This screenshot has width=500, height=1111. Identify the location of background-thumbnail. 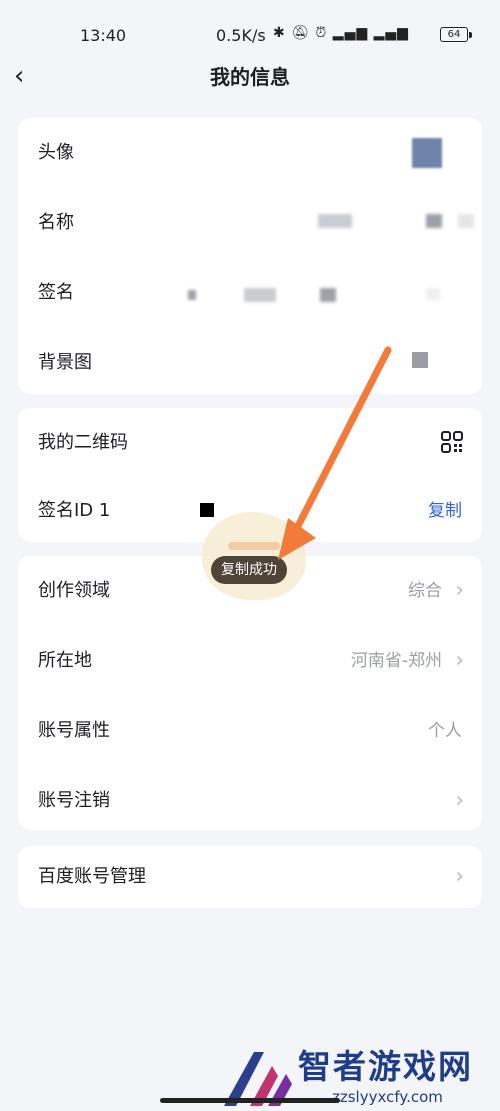
(420, 360).